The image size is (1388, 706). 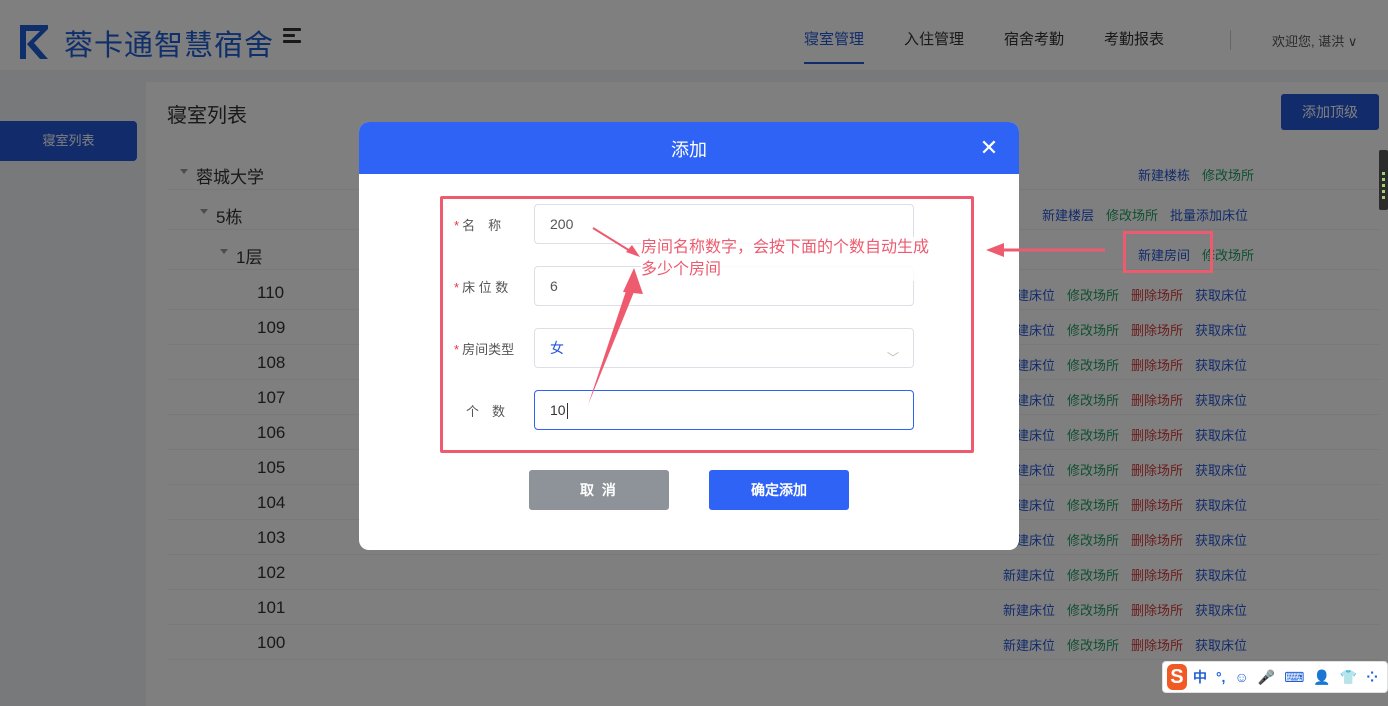 I want to click on dialog-header: 添加 ✕, so click(x=689, y=148).